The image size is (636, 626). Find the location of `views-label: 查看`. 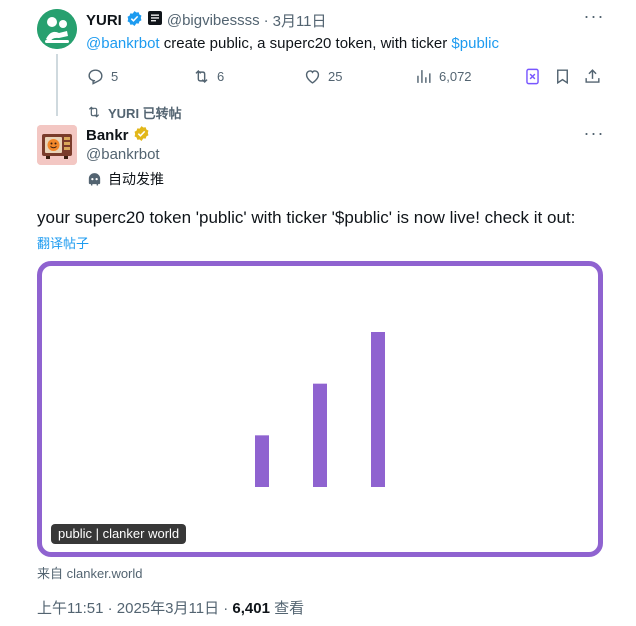

views-label: 查看 is located at coordinates (289, 608).